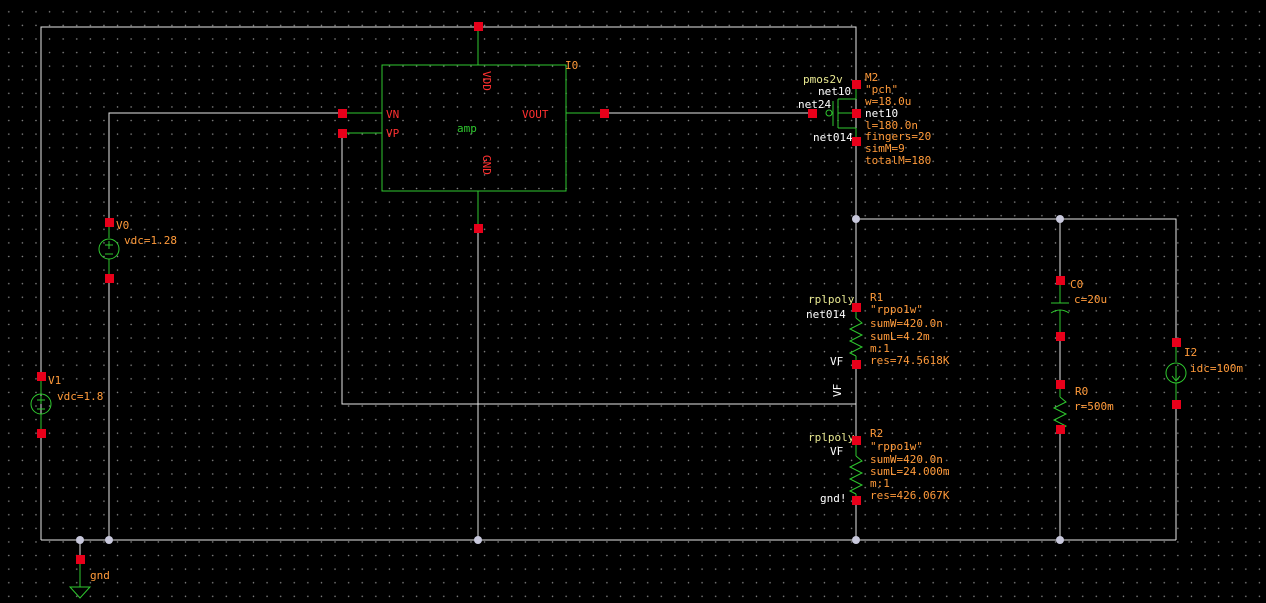 The width and height of the screenshot is (1266, 603). I want to click on amp-symbol: amp I0 VN VP VOUT VDD GND, so click(473, 127).